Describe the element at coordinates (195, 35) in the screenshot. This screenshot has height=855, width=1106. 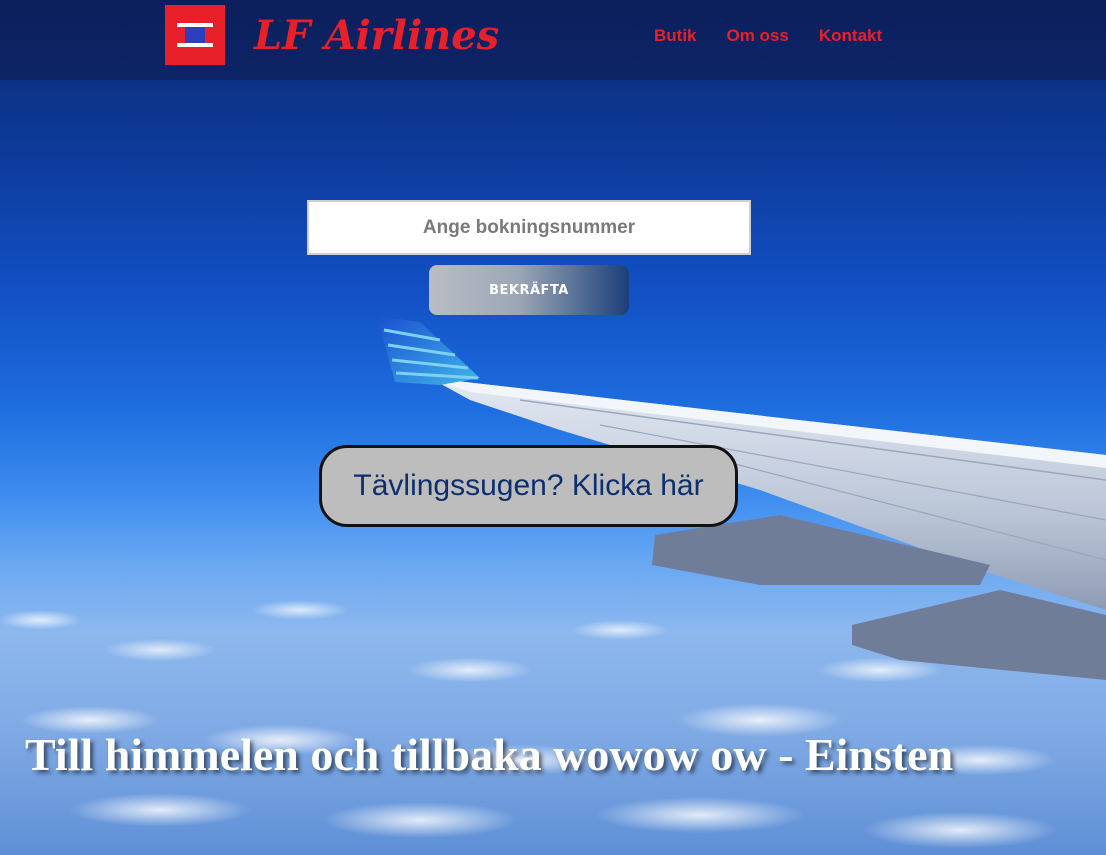
I see `lf-airlines-logo-icon` at that location.